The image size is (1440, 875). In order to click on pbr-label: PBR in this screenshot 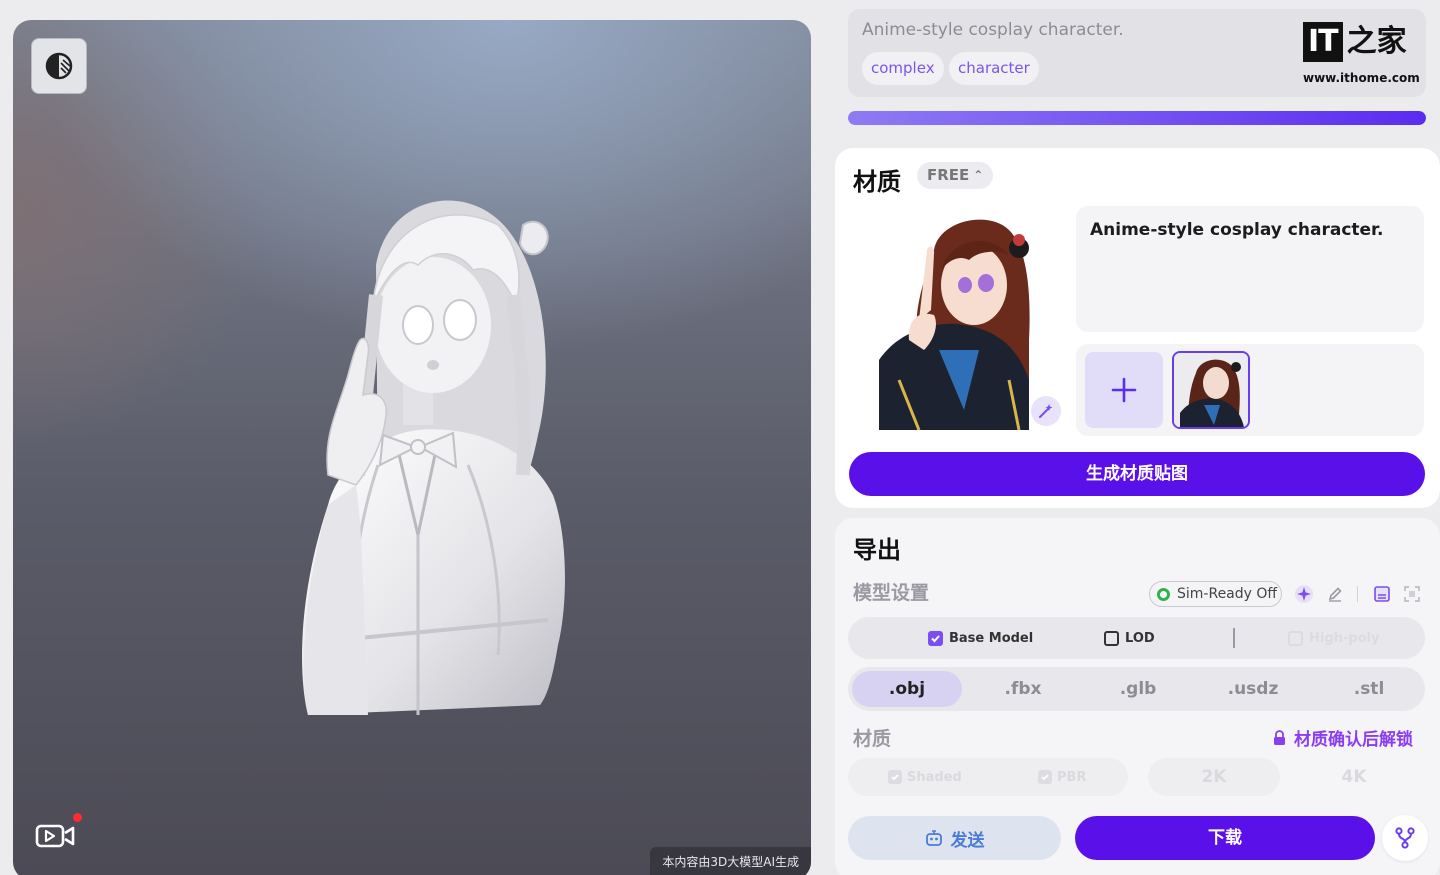, I will do `click(1072, 777)`.